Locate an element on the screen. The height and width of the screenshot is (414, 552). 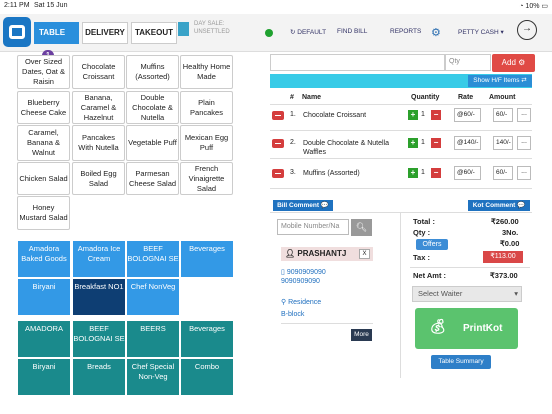
menu-item: Pancakes With Nutella is located at coordinates (98, 143).